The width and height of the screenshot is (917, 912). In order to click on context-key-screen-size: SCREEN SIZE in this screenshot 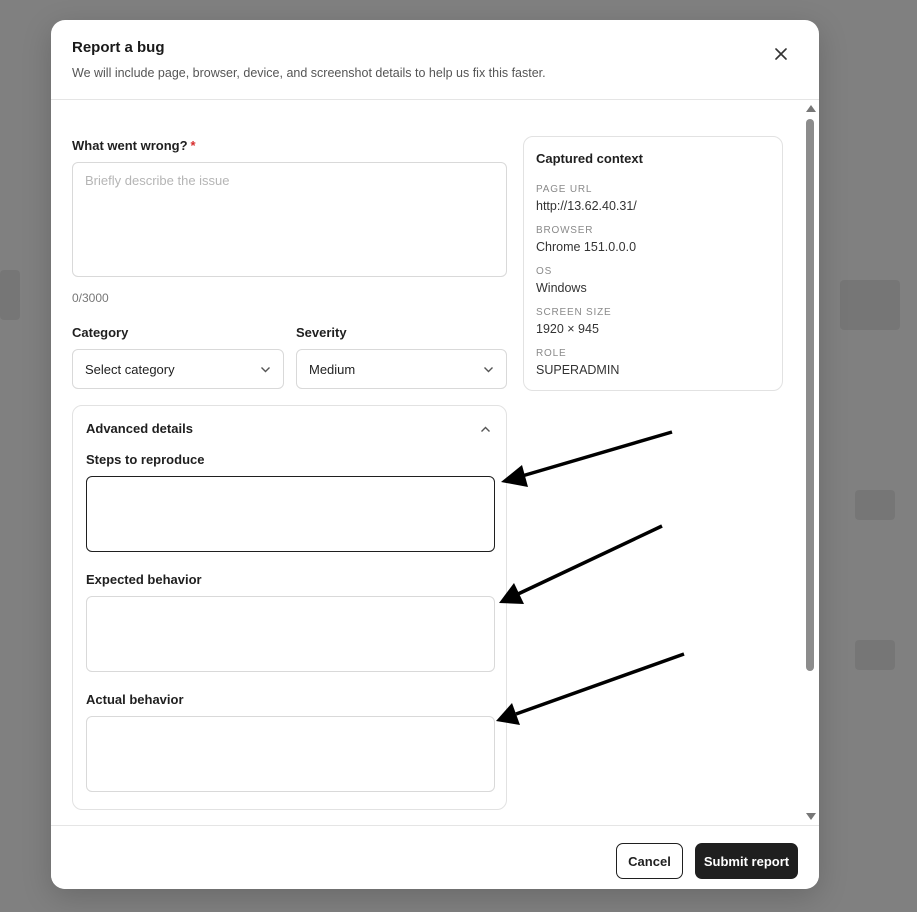, I will do `click(574, 312)`.